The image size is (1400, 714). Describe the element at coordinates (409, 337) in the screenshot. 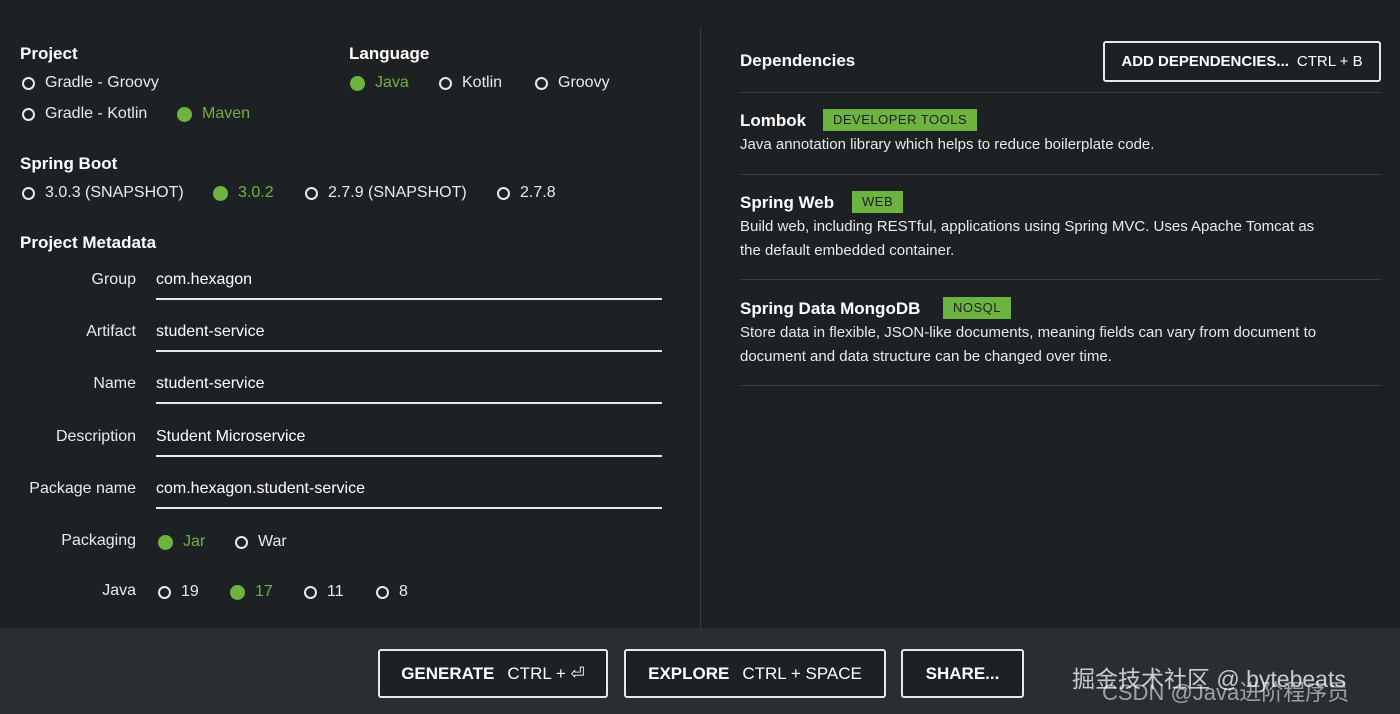

I see `artifact-input: student-service` at that location.